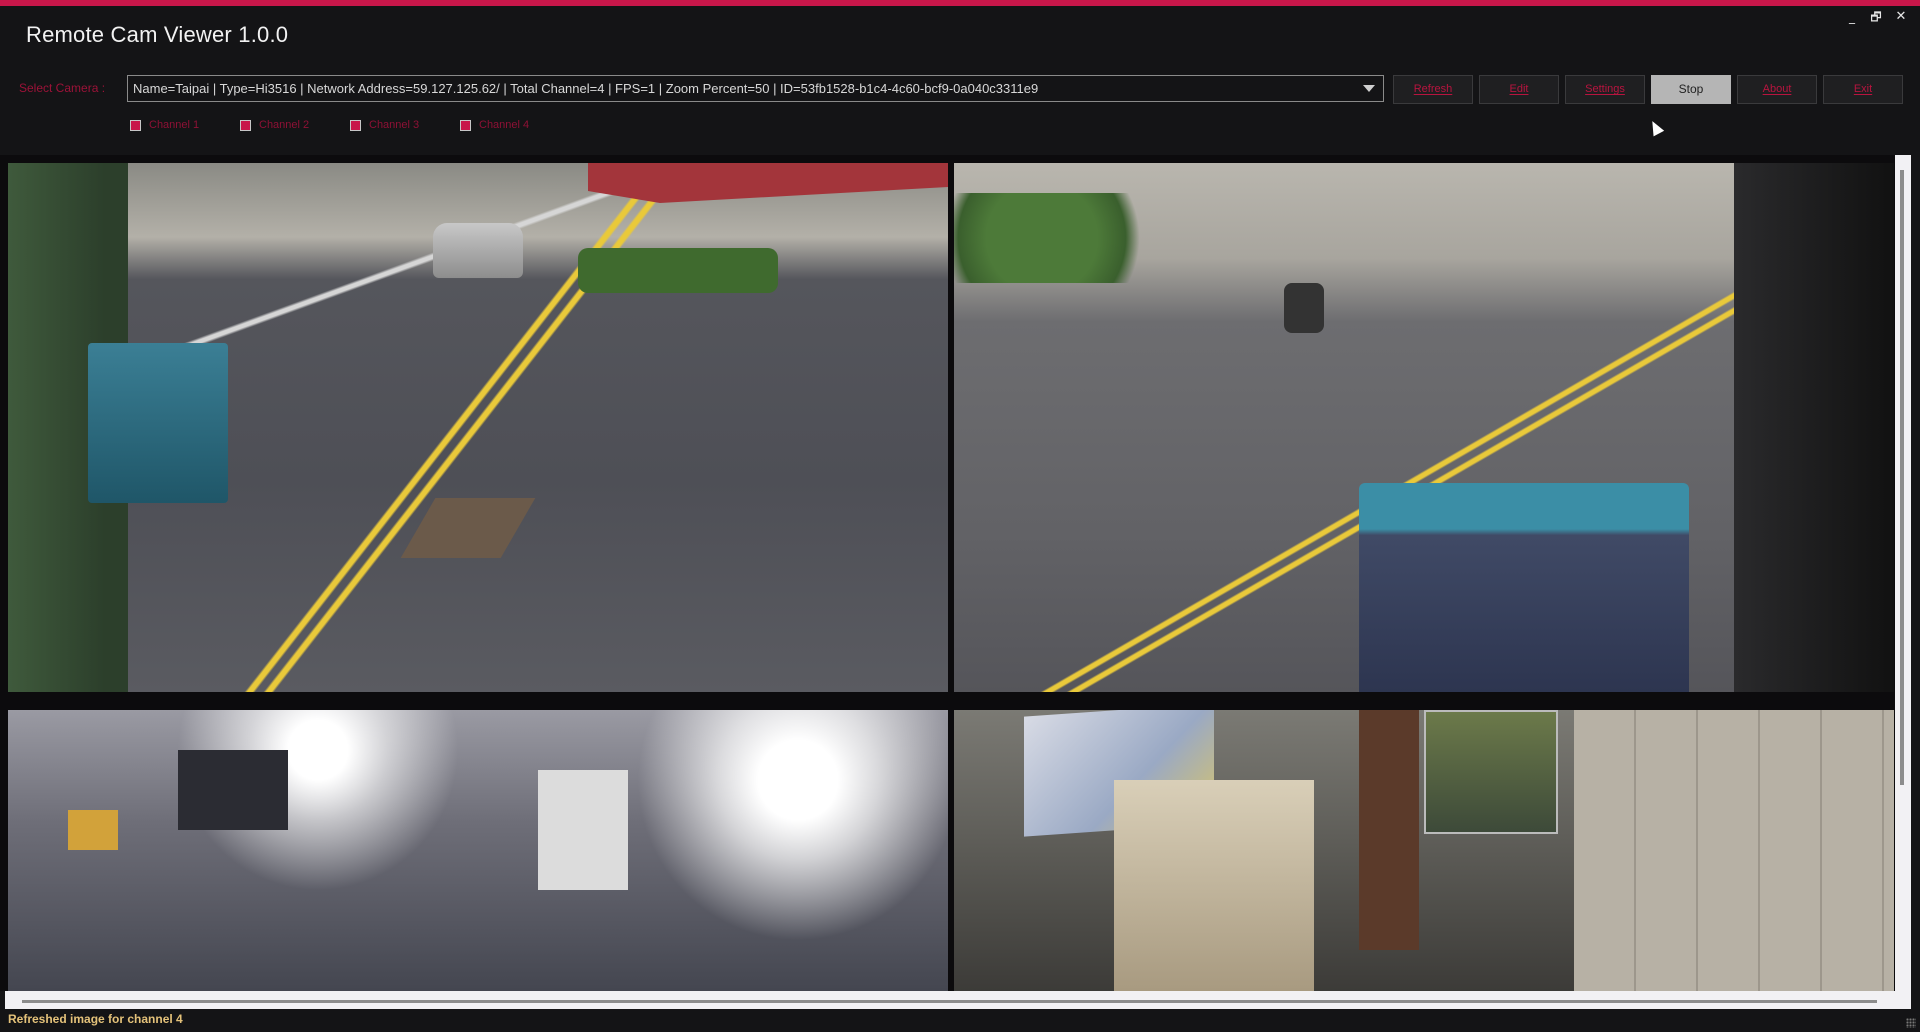 Image resolution: width=1920 pixels, height=1032 pixels. I want to click on status-message: Refreshed image for channel 4, so click(95, 1019).